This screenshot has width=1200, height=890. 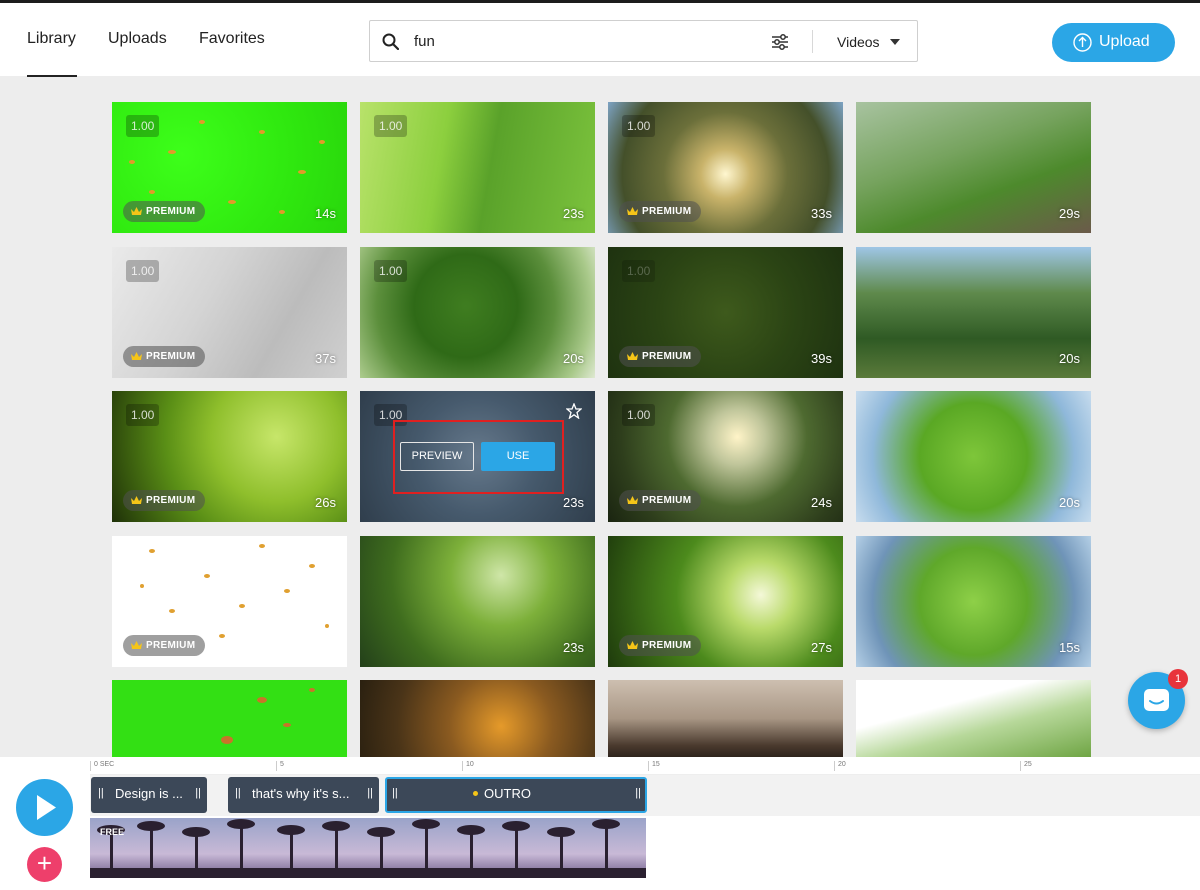 I want to click on video-tile: 1.00 PREMIUM 33s, so click(x=725, y=167).